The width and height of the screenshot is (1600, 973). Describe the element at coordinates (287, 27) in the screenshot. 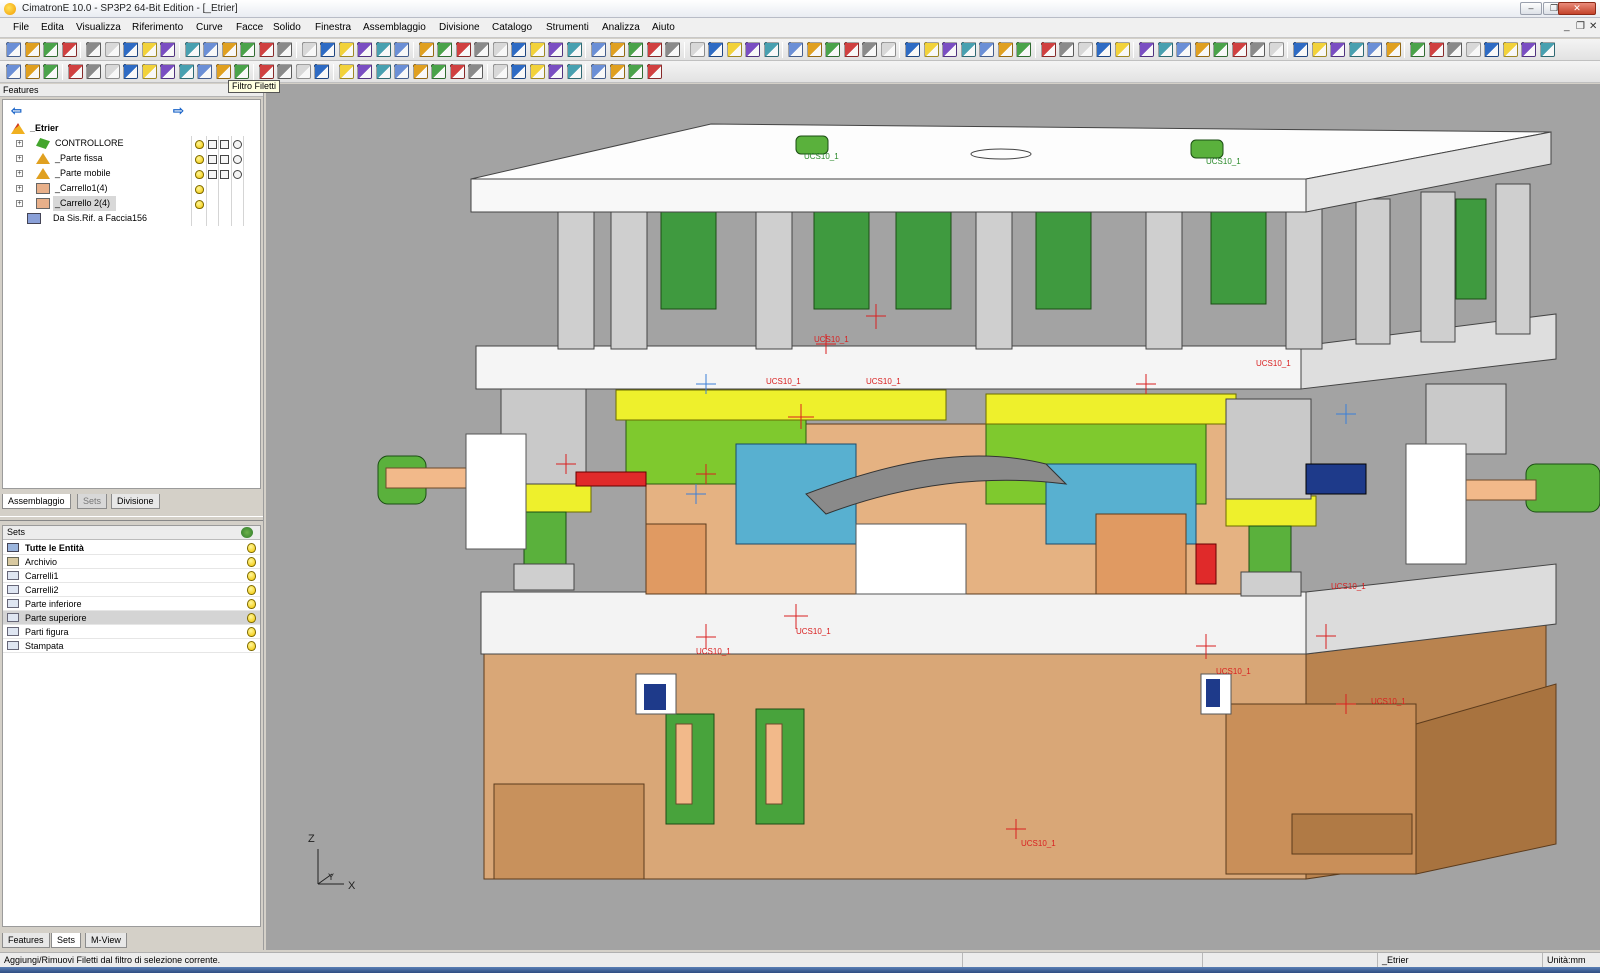

I see `menu-solido: Solido` at that location.